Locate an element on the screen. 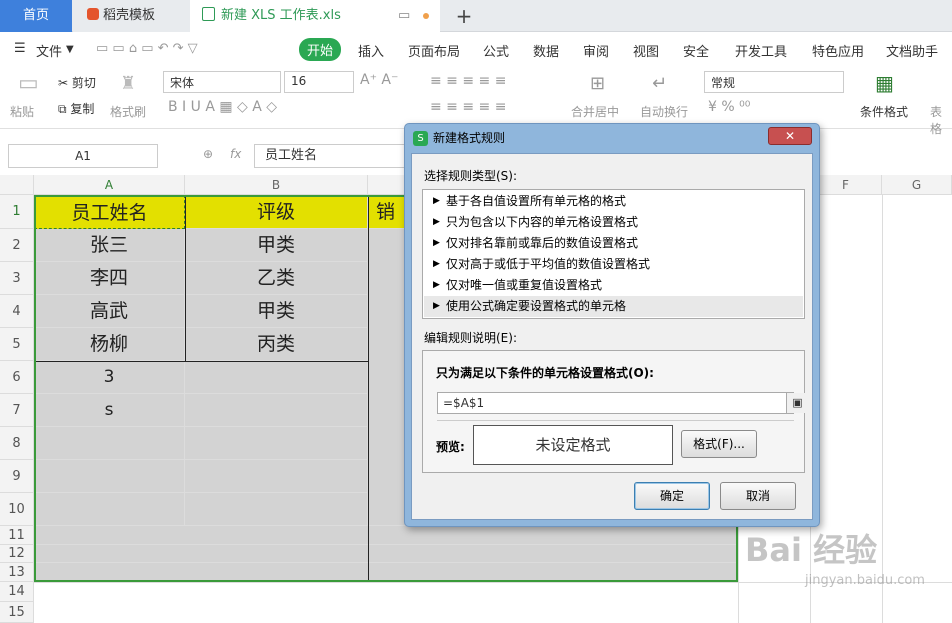  zoom-icon: ⊕ is located at coordinates (208, 154).